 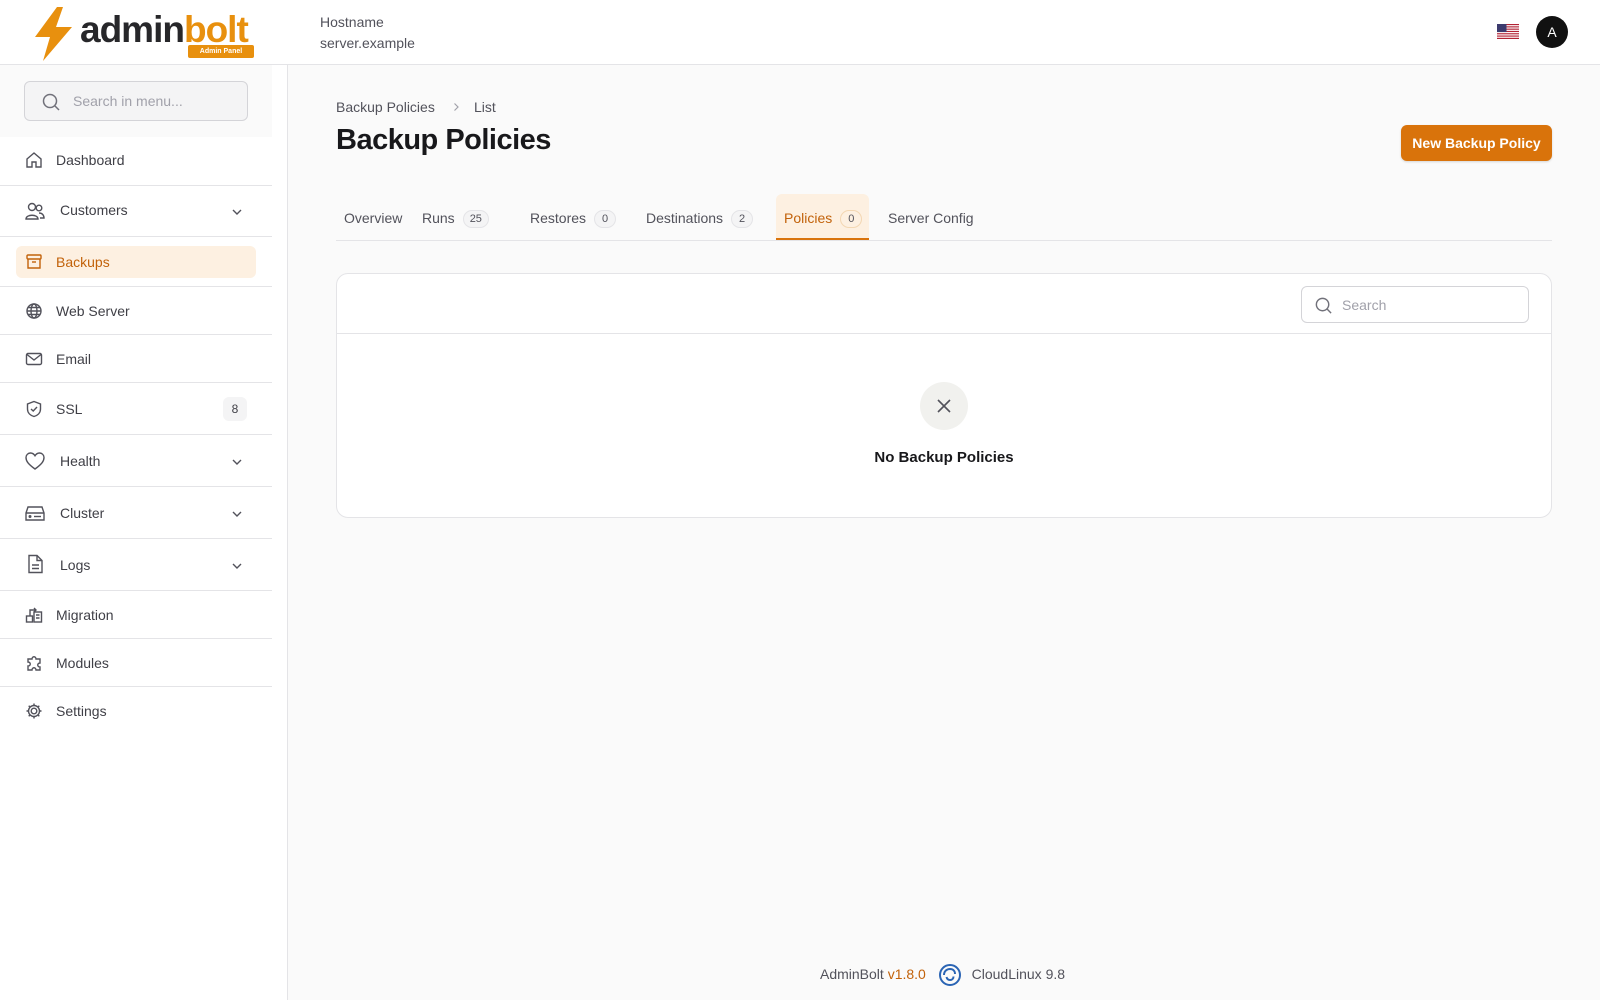 I want to click on footer-product: AdminBolt, so click(x=852, y=974).